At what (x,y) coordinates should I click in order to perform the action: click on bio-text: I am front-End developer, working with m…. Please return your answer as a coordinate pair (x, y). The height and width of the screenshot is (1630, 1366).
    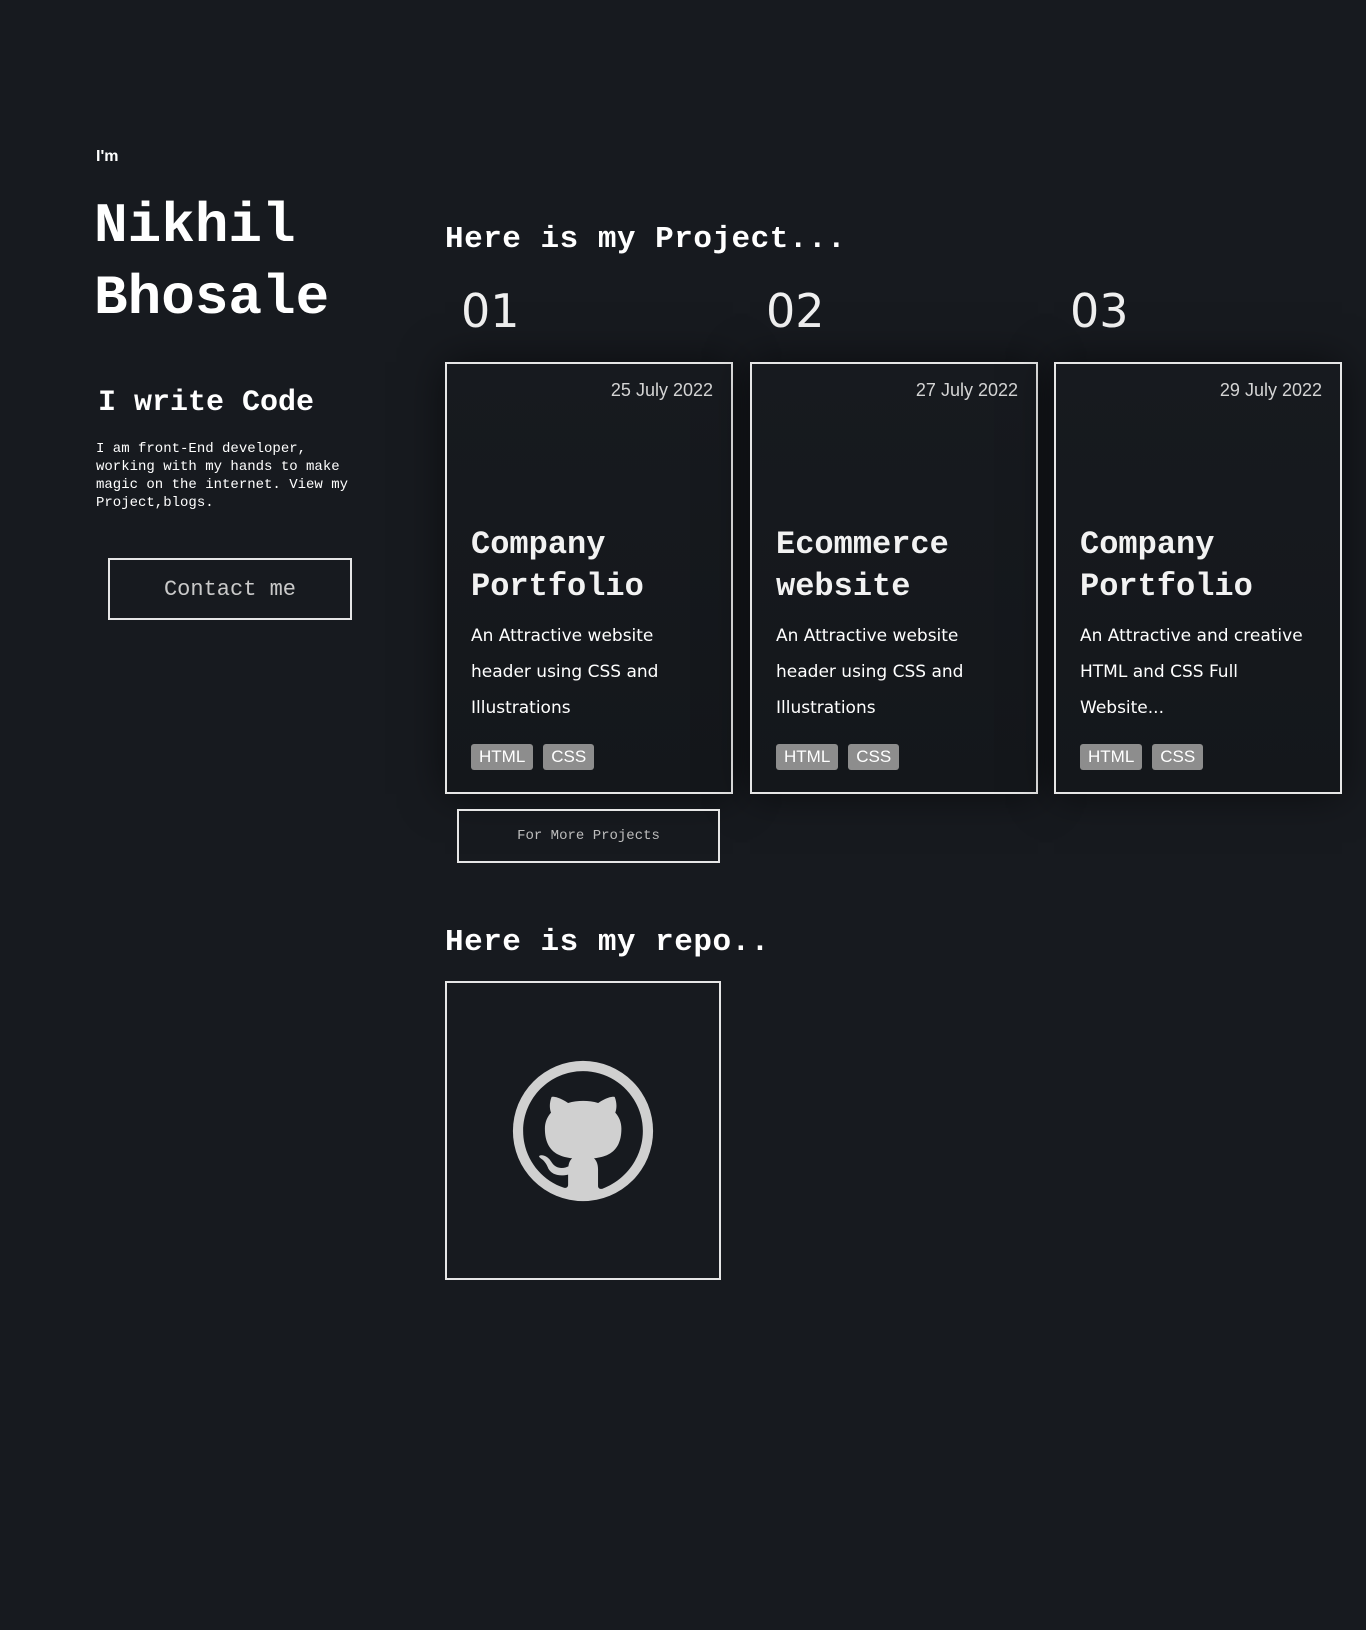
    Looking at the image, I should click on (222, 476).